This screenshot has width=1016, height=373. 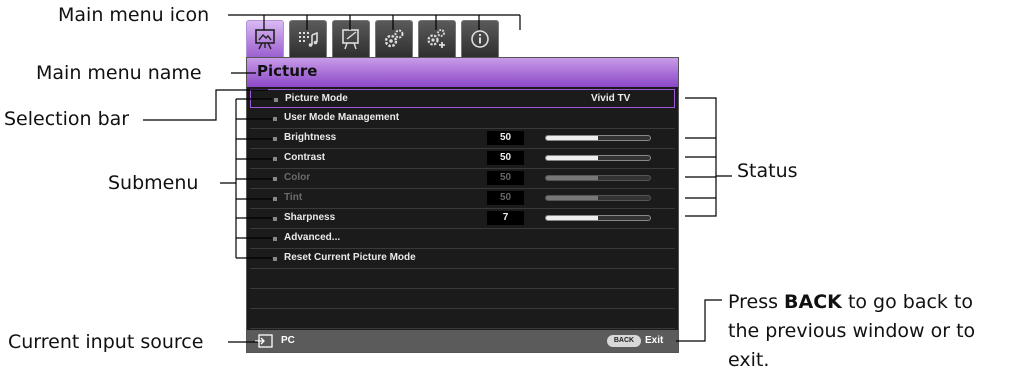 What do you see at coordinates (654, 340) in the screenshot?
I see `exit-label: Exit` at bounding box center [654, 340].